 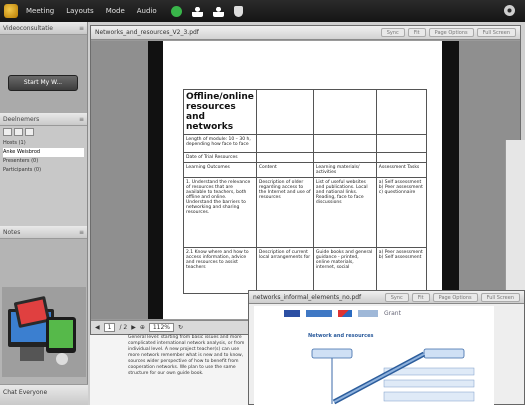 I want to click on participants-tools, so click(x=43, y=132).